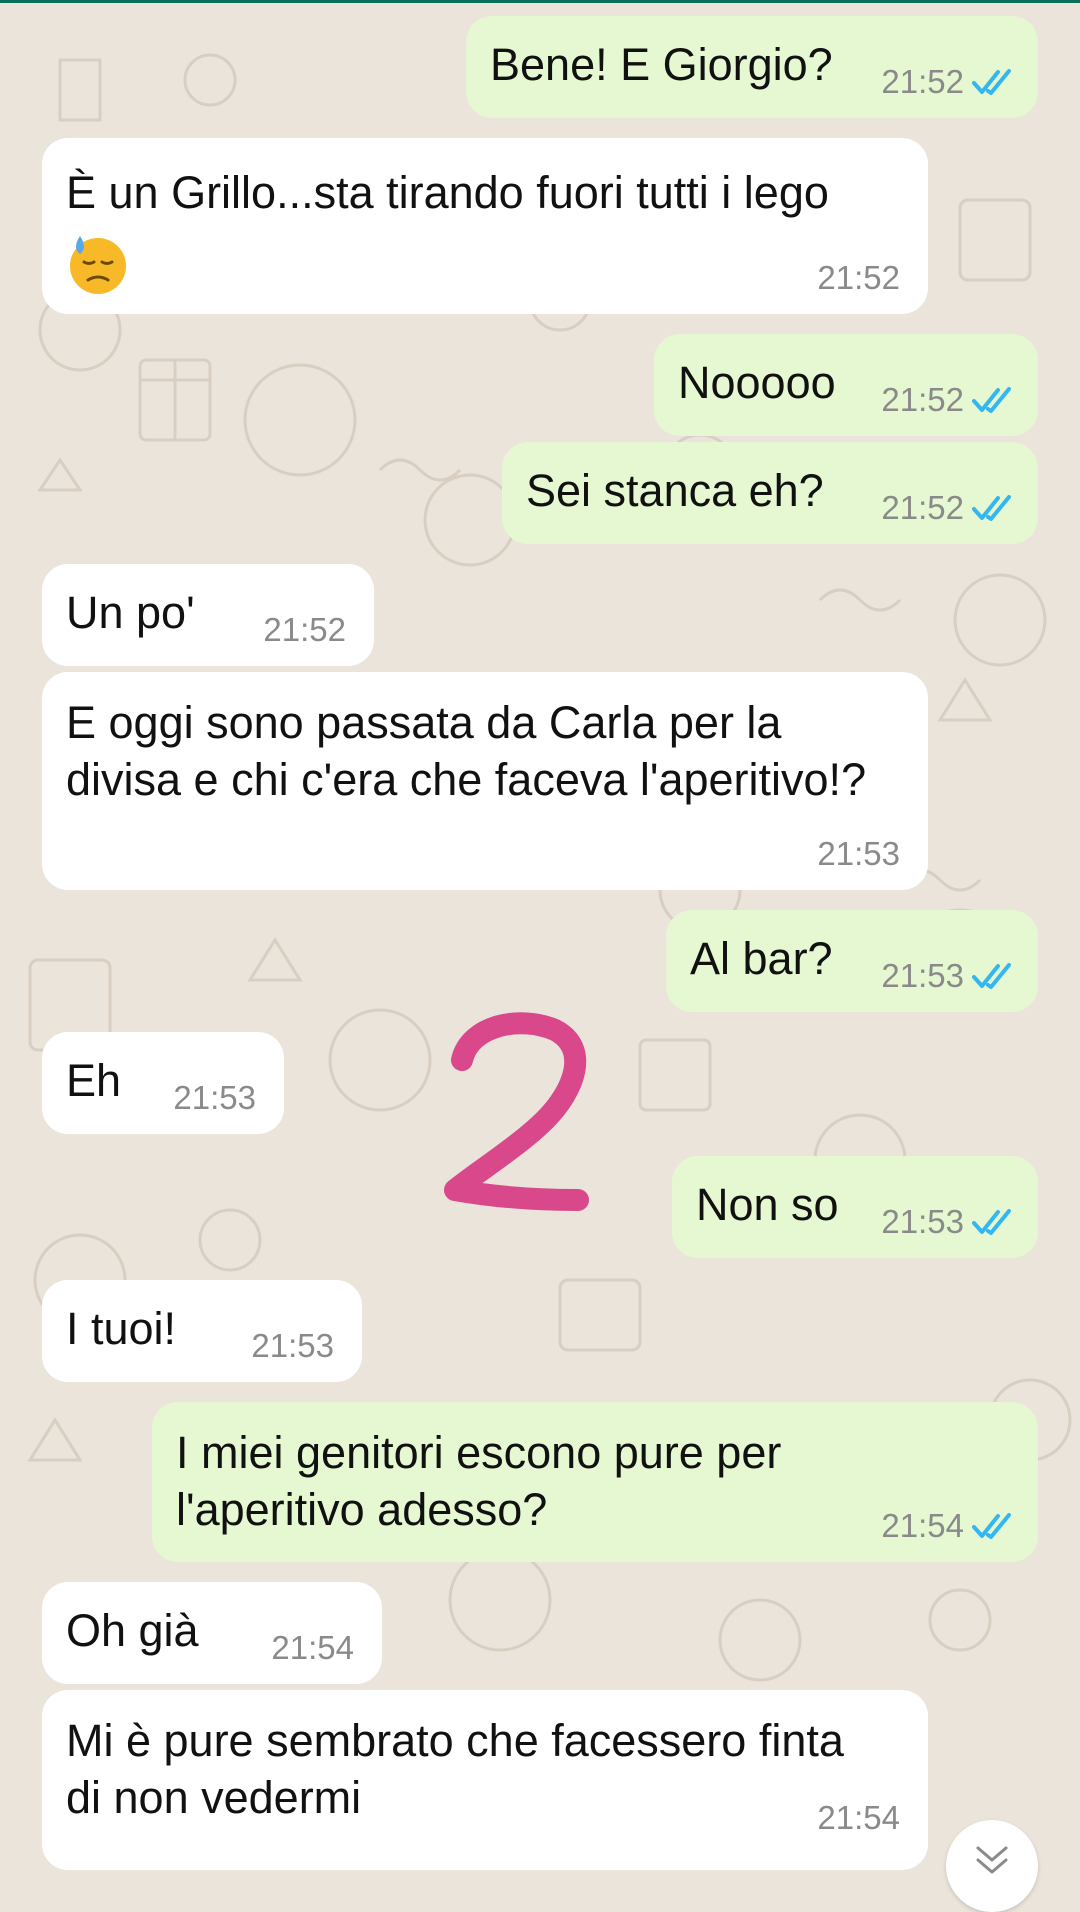 This screenshot has width=1080, height=1912. Describe the element at coordinates (202, 1331) in the screenshot. I see `message-bubble-incoming: I tuoi! 21:53` at that location.